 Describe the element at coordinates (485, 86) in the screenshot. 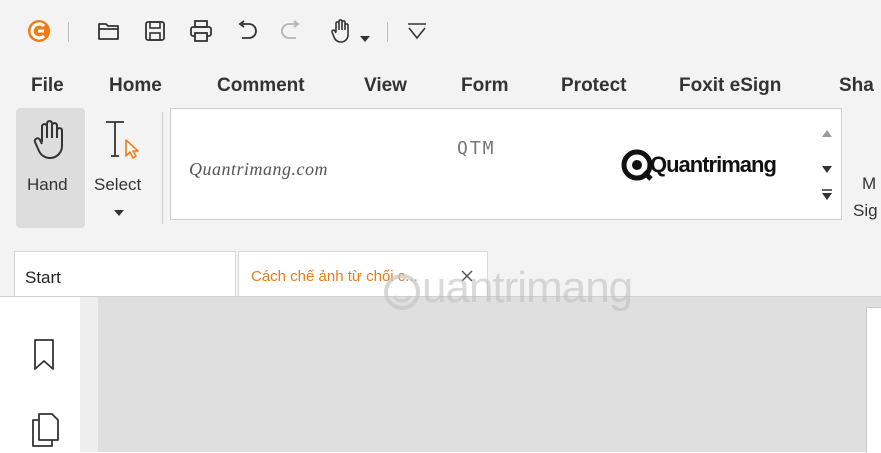

I see `menu-form: Form` at that location.